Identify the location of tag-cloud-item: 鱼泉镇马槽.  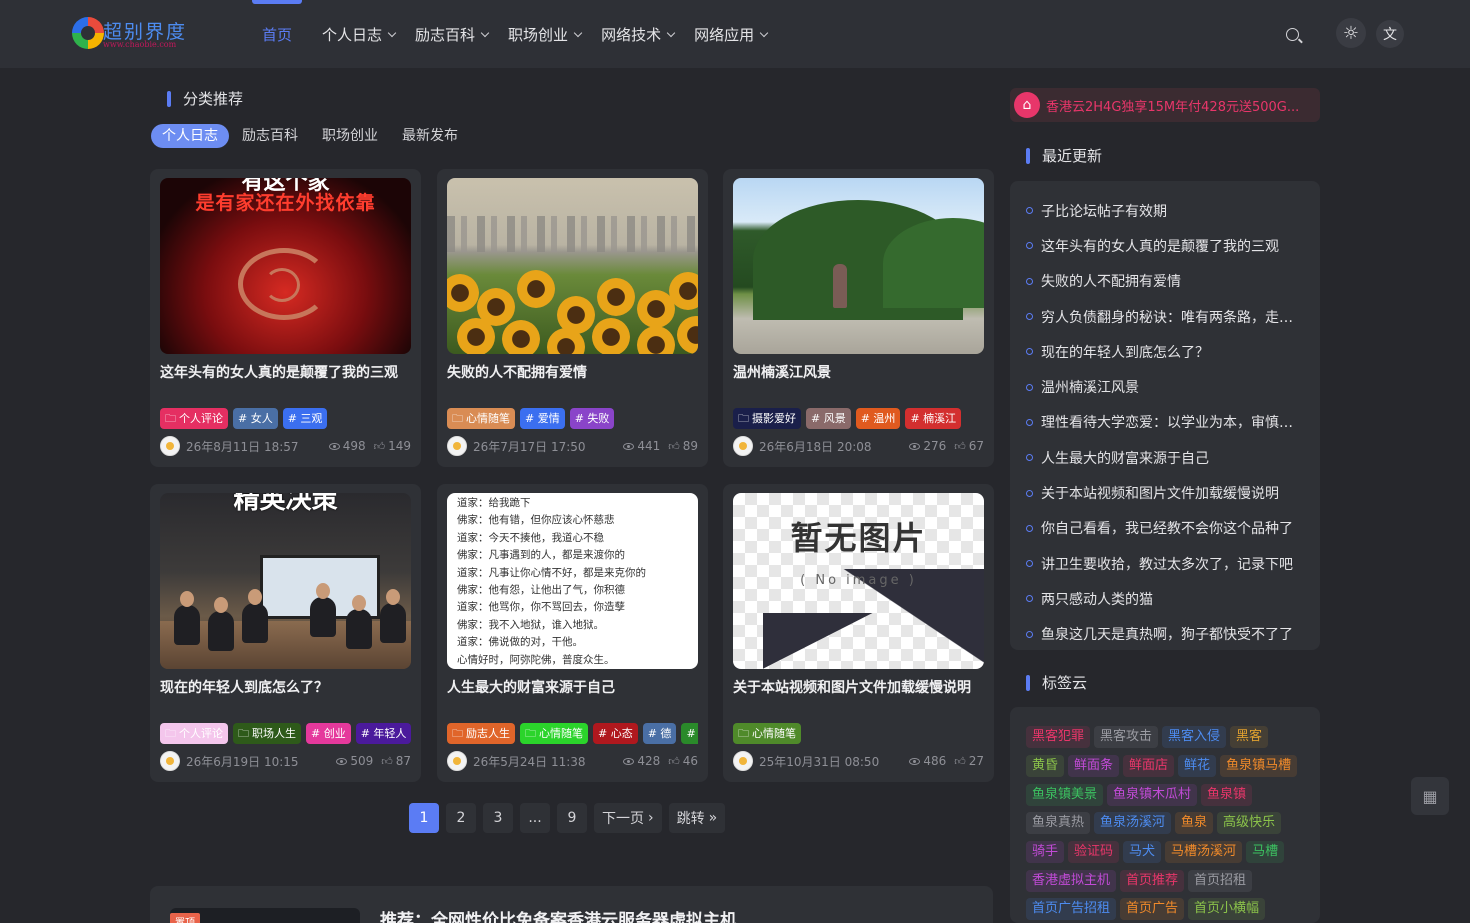
(1259, 766).